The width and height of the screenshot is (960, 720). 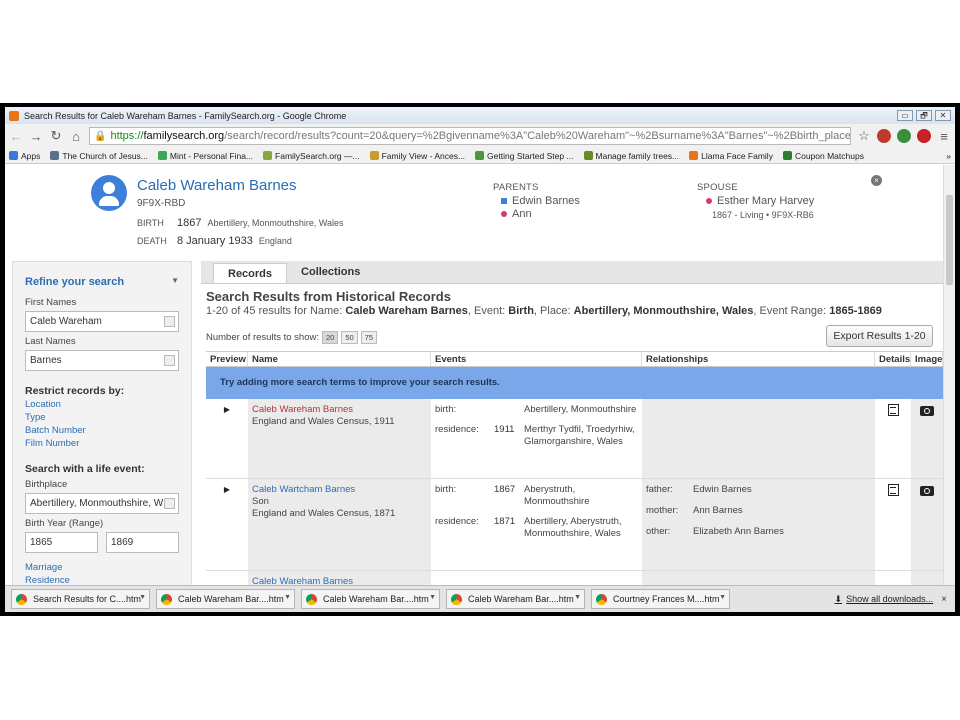 What do you see at coordinates (142, 542) in the screenshot?
I see `birth-year-to-input: 1869` at bounding box center [142, 542].